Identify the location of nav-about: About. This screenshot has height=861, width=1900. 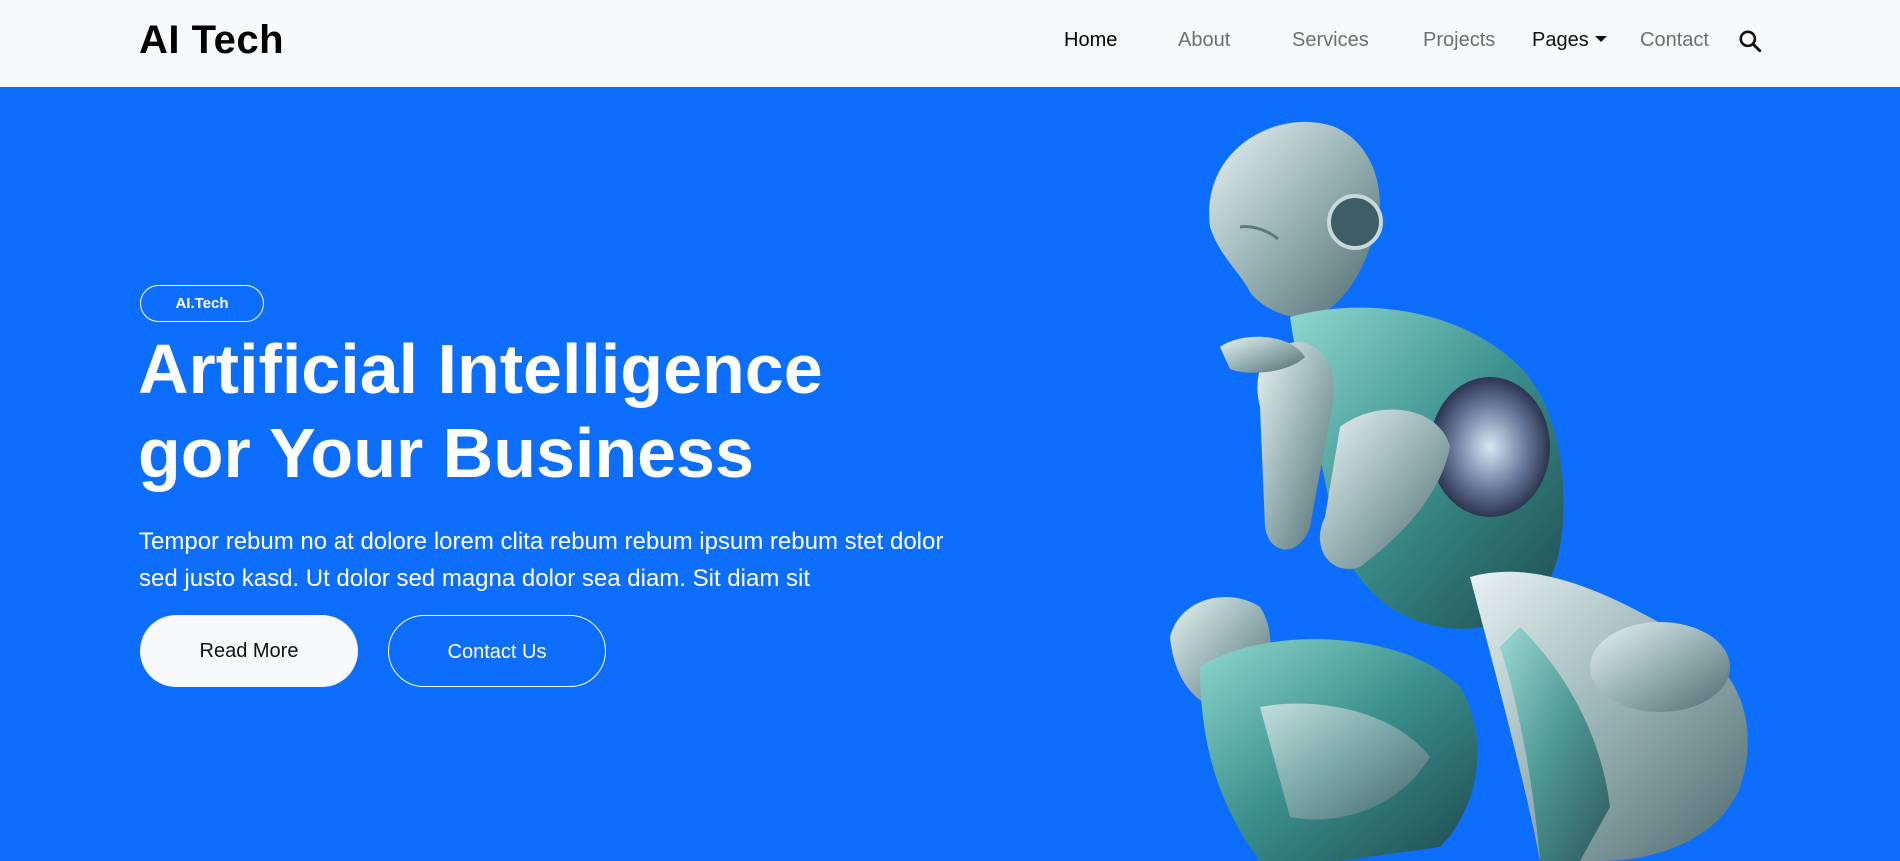
(1204, 40).